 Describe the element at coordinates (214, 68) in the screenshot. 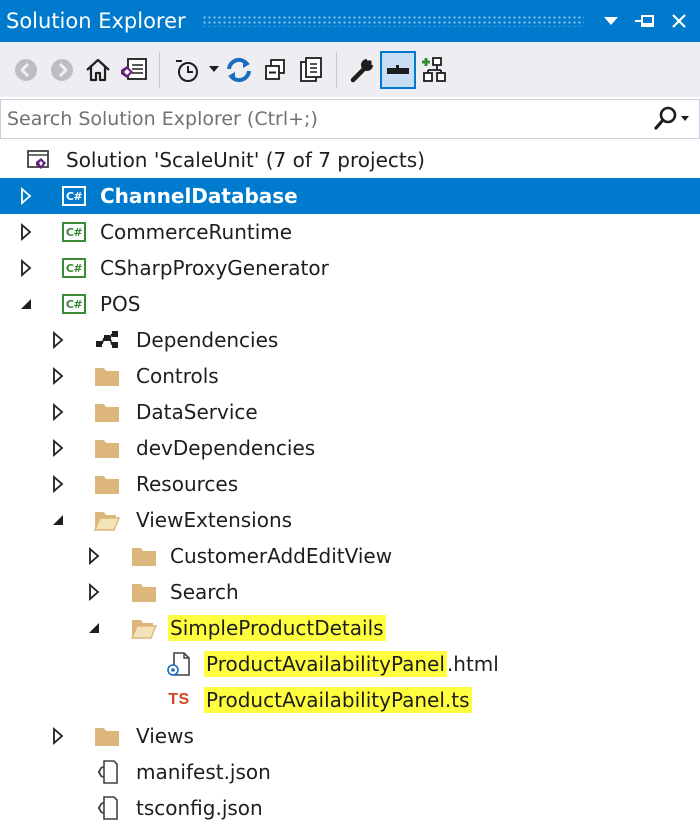

I see `dropdown-arrow-icon` at that location.